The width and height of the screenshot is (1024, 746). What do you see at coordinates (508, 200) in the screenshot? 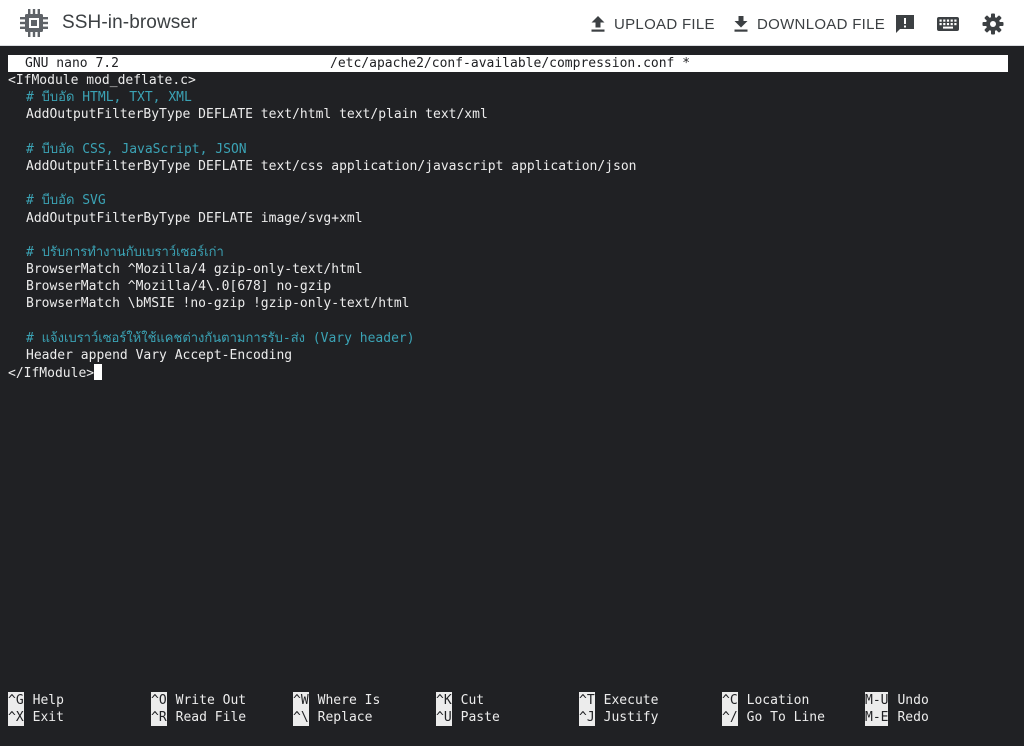
I see `comment-line: # บีบอัด SVG` at bounding box center [508, 200].